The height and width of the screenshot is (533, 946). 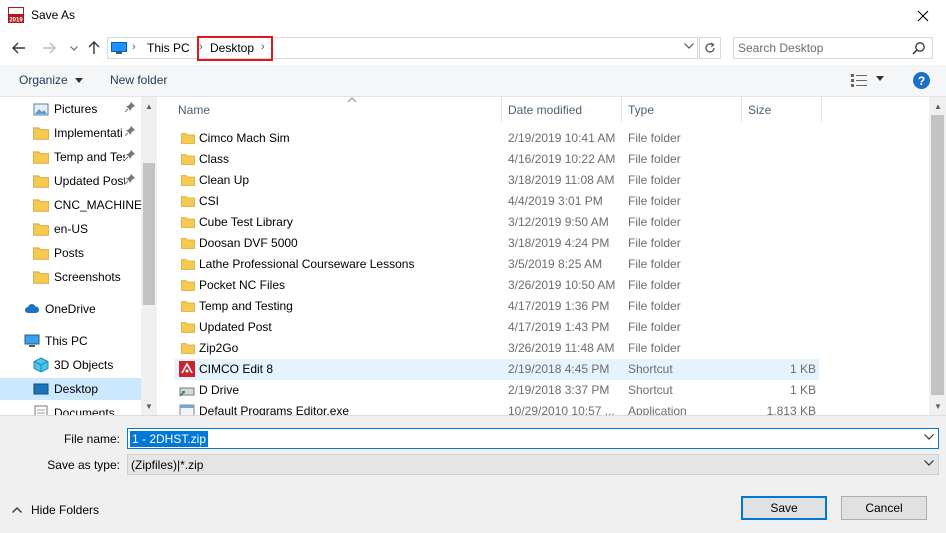 I want to click on save-button: Save, so click(x=784, y=508).